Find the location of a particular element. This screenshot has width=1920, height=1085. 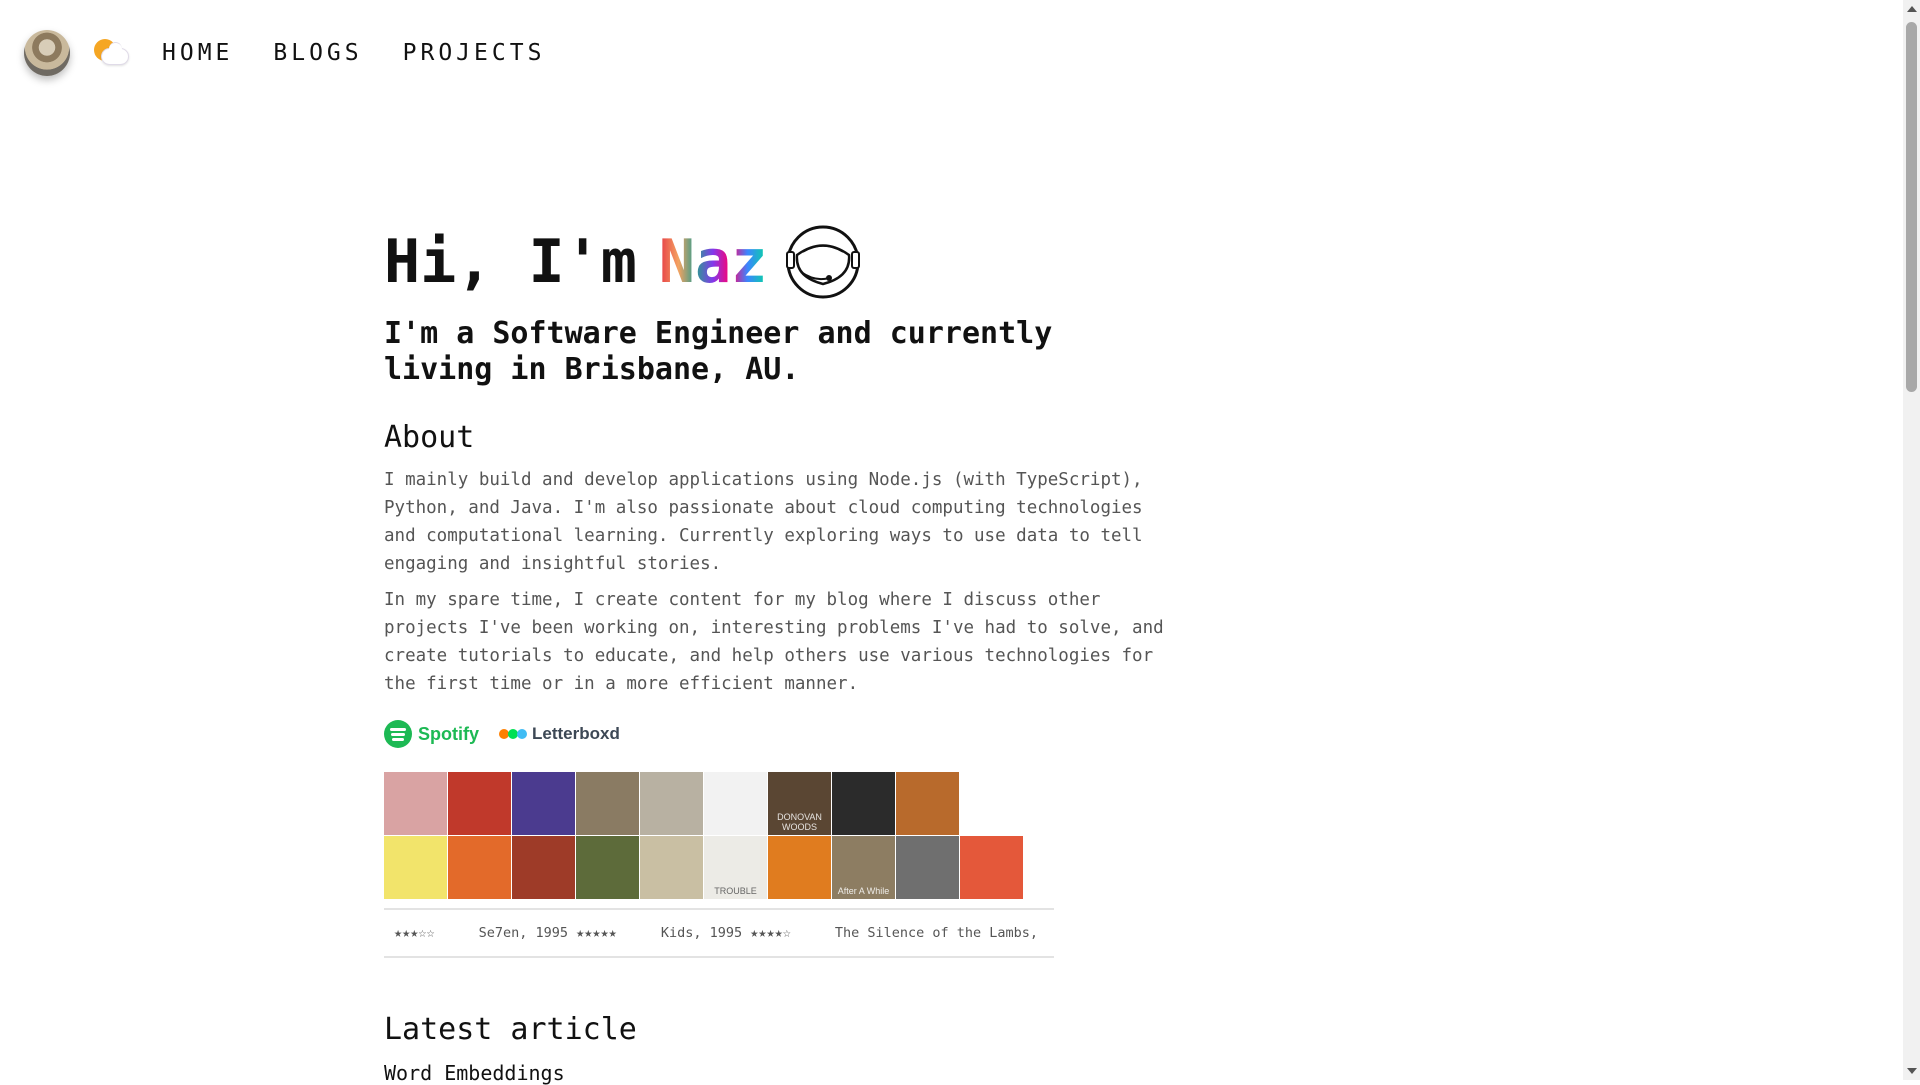

latest-article-link: Word Embeddings is located at coordinates (764, 1073).